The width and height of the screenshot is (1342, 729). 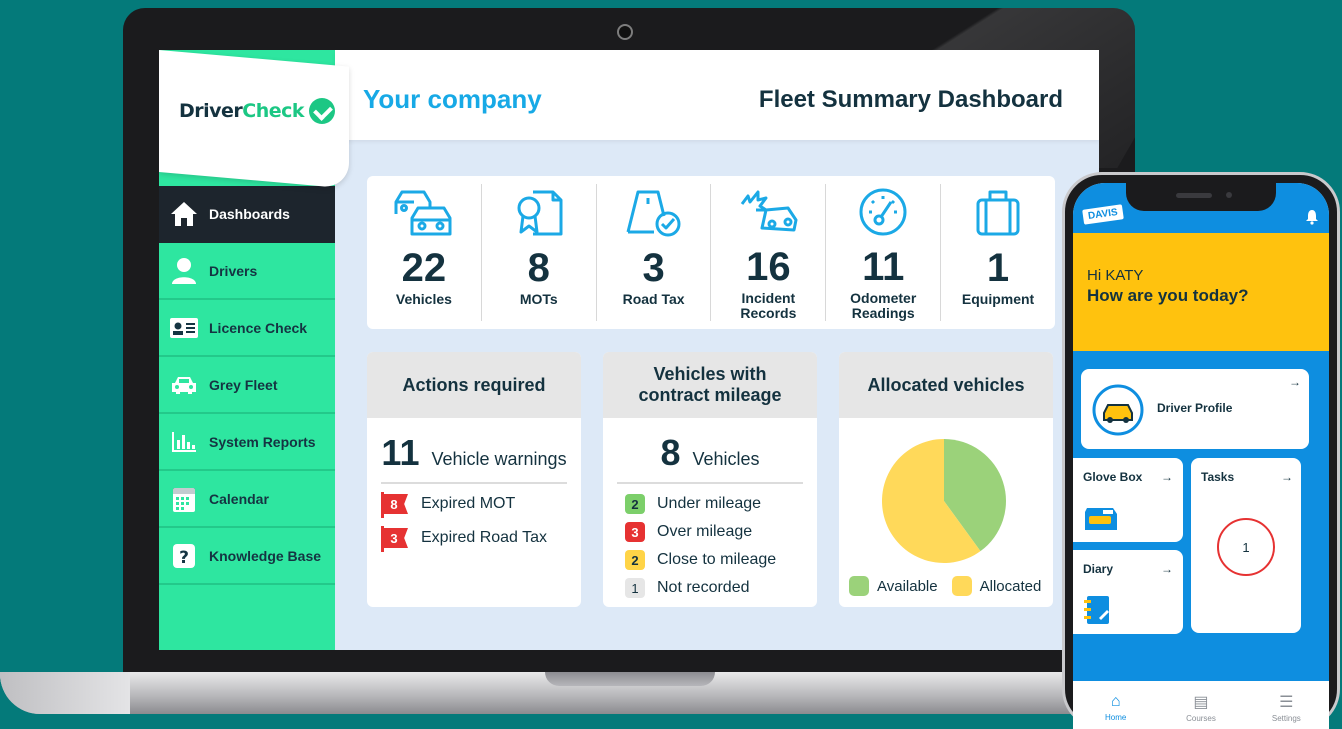 I want to click on car-crash-icon, so click(x=768, y=211).